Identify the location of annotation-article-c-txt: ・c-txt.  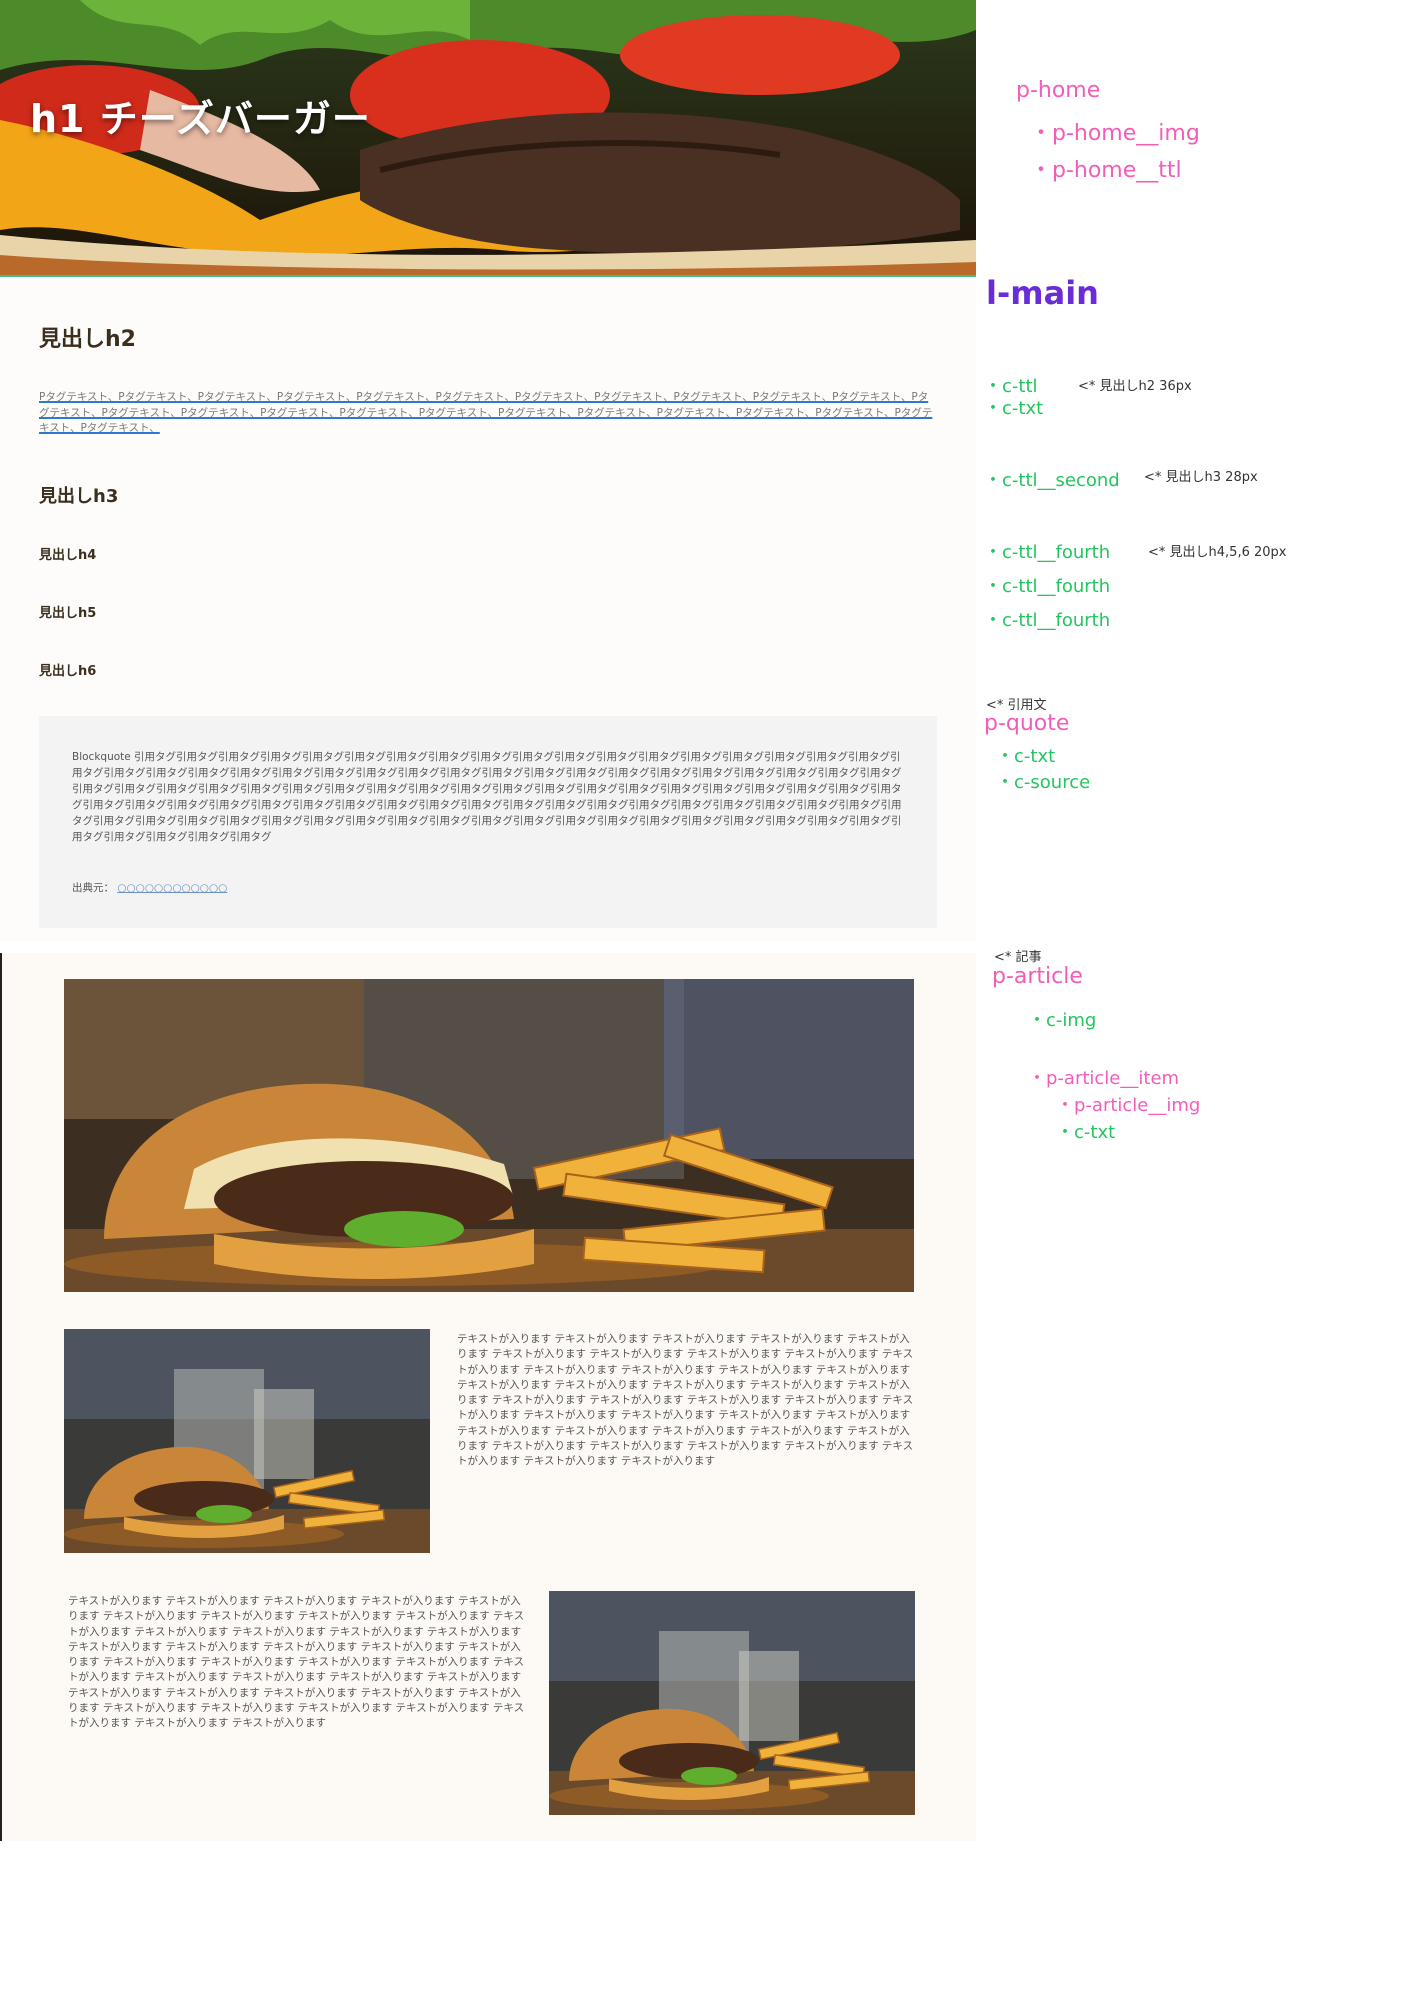
(1086, 1132).